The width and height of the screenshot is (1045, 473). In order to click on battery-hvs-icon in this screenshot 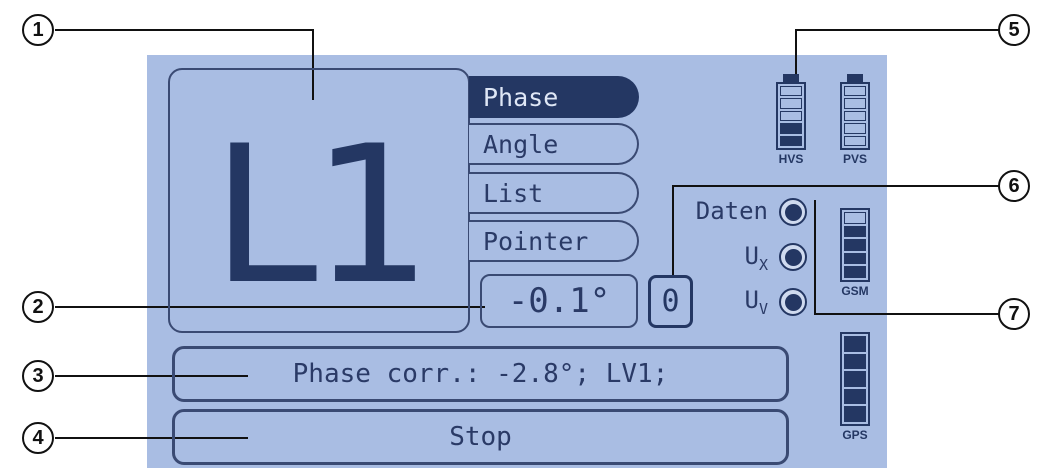, I will do `click(791, 116)`.